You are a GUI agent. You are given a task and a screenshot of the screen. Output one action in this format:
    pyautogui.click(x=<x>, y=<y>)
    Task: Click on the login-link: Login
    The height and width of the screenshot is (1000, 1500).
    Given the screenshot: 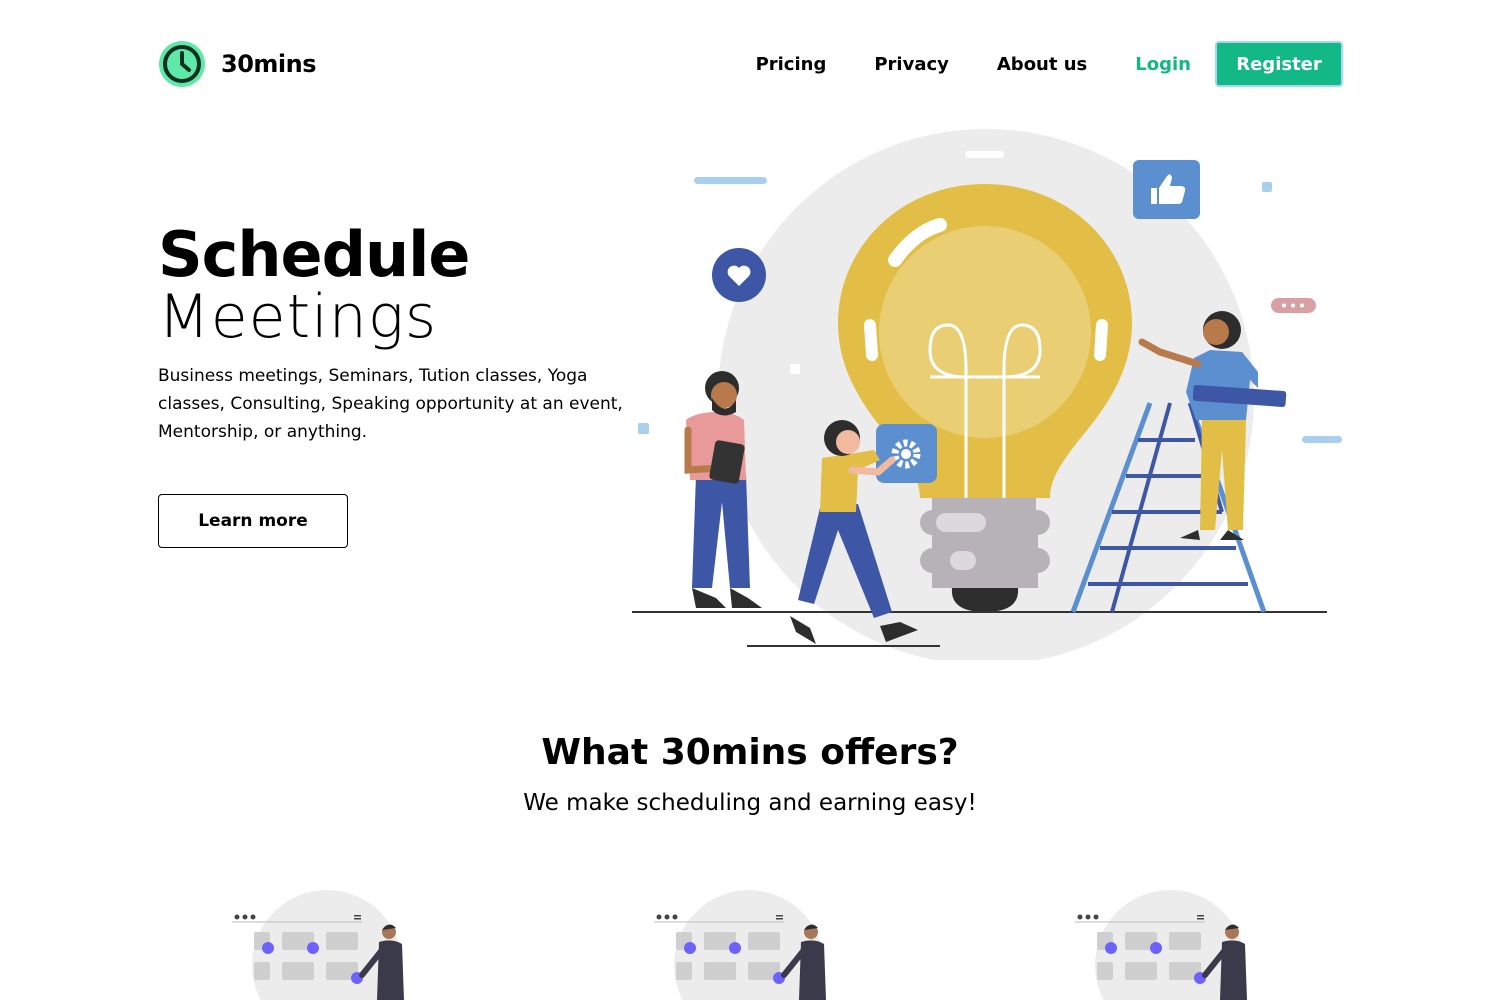 What is the action you would take?
    pyautogui.click(x=1163, y=64)
    